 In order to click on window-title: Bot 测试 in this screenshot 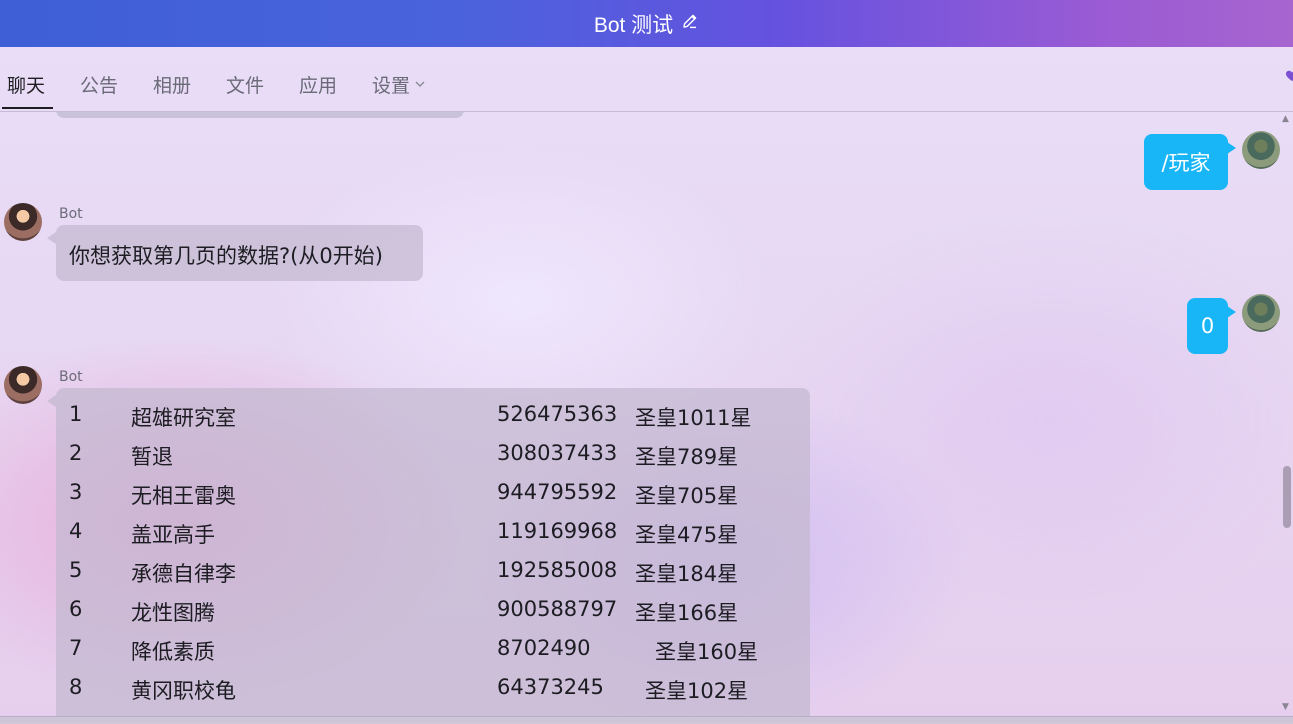, I will do `click(646, 24)`.